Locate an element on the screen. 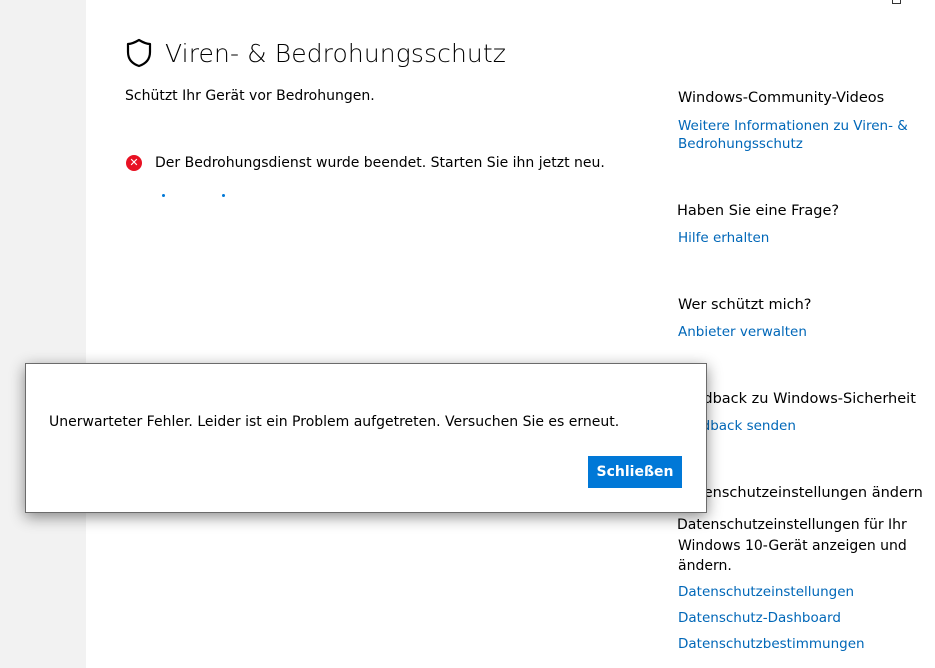 The height and width of the screenshot is (668, 935). navigation-pane is located at coordinates (43, 334).